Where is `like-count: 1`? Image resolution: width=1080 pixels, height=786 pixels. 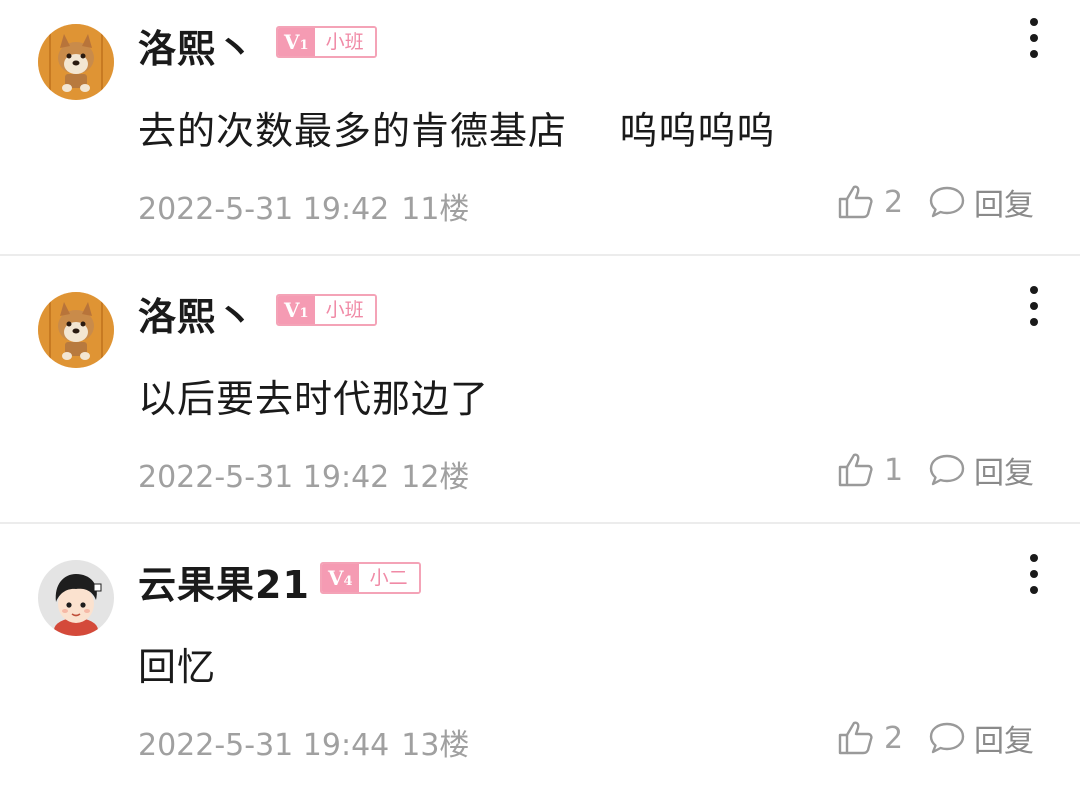 like-count: 1 is located at coordinates (894, 470).